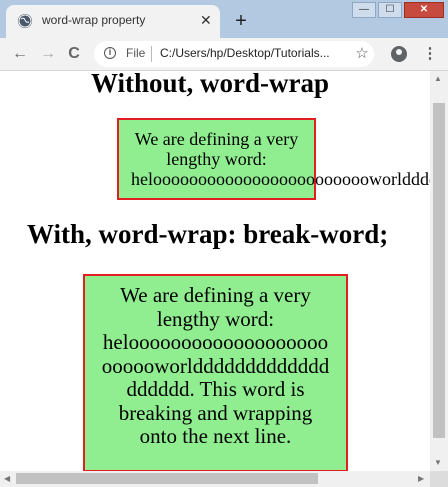 This screenshot has width=448, height=487. I want to click on scheme-label: File, so click(136, 53).